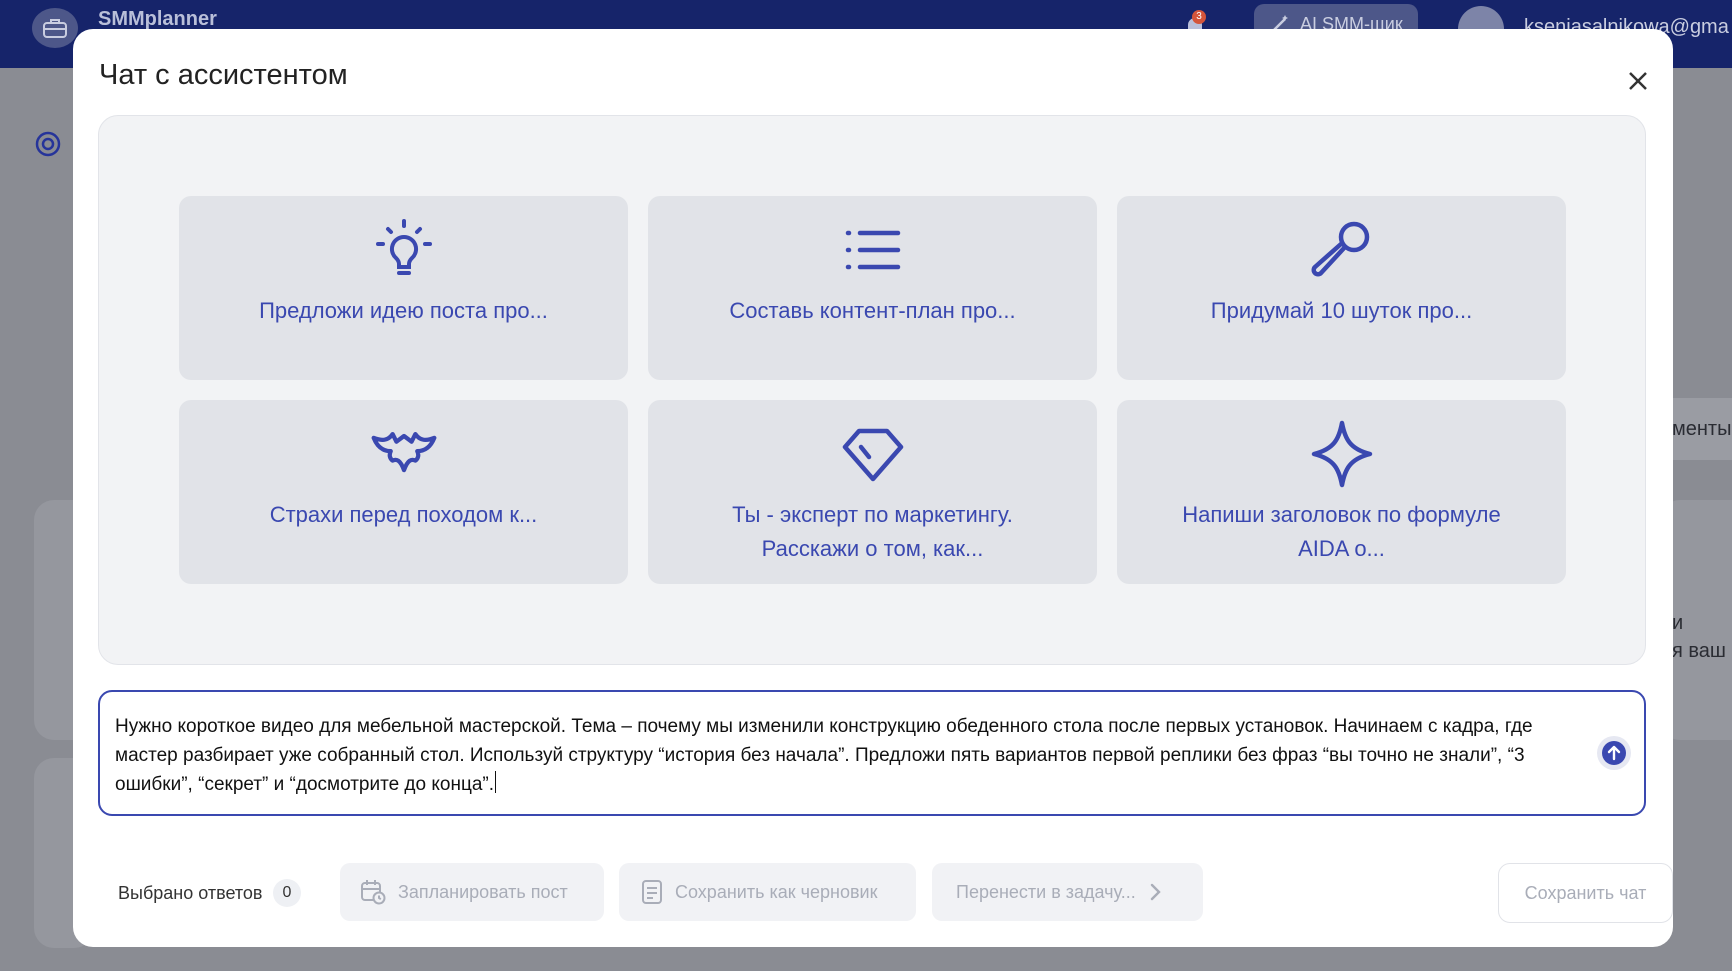 The image size is (1732, 971). Describe the element at coordinates (404, 250) in the screenshot. I see `lightbulb-icon` at that location.